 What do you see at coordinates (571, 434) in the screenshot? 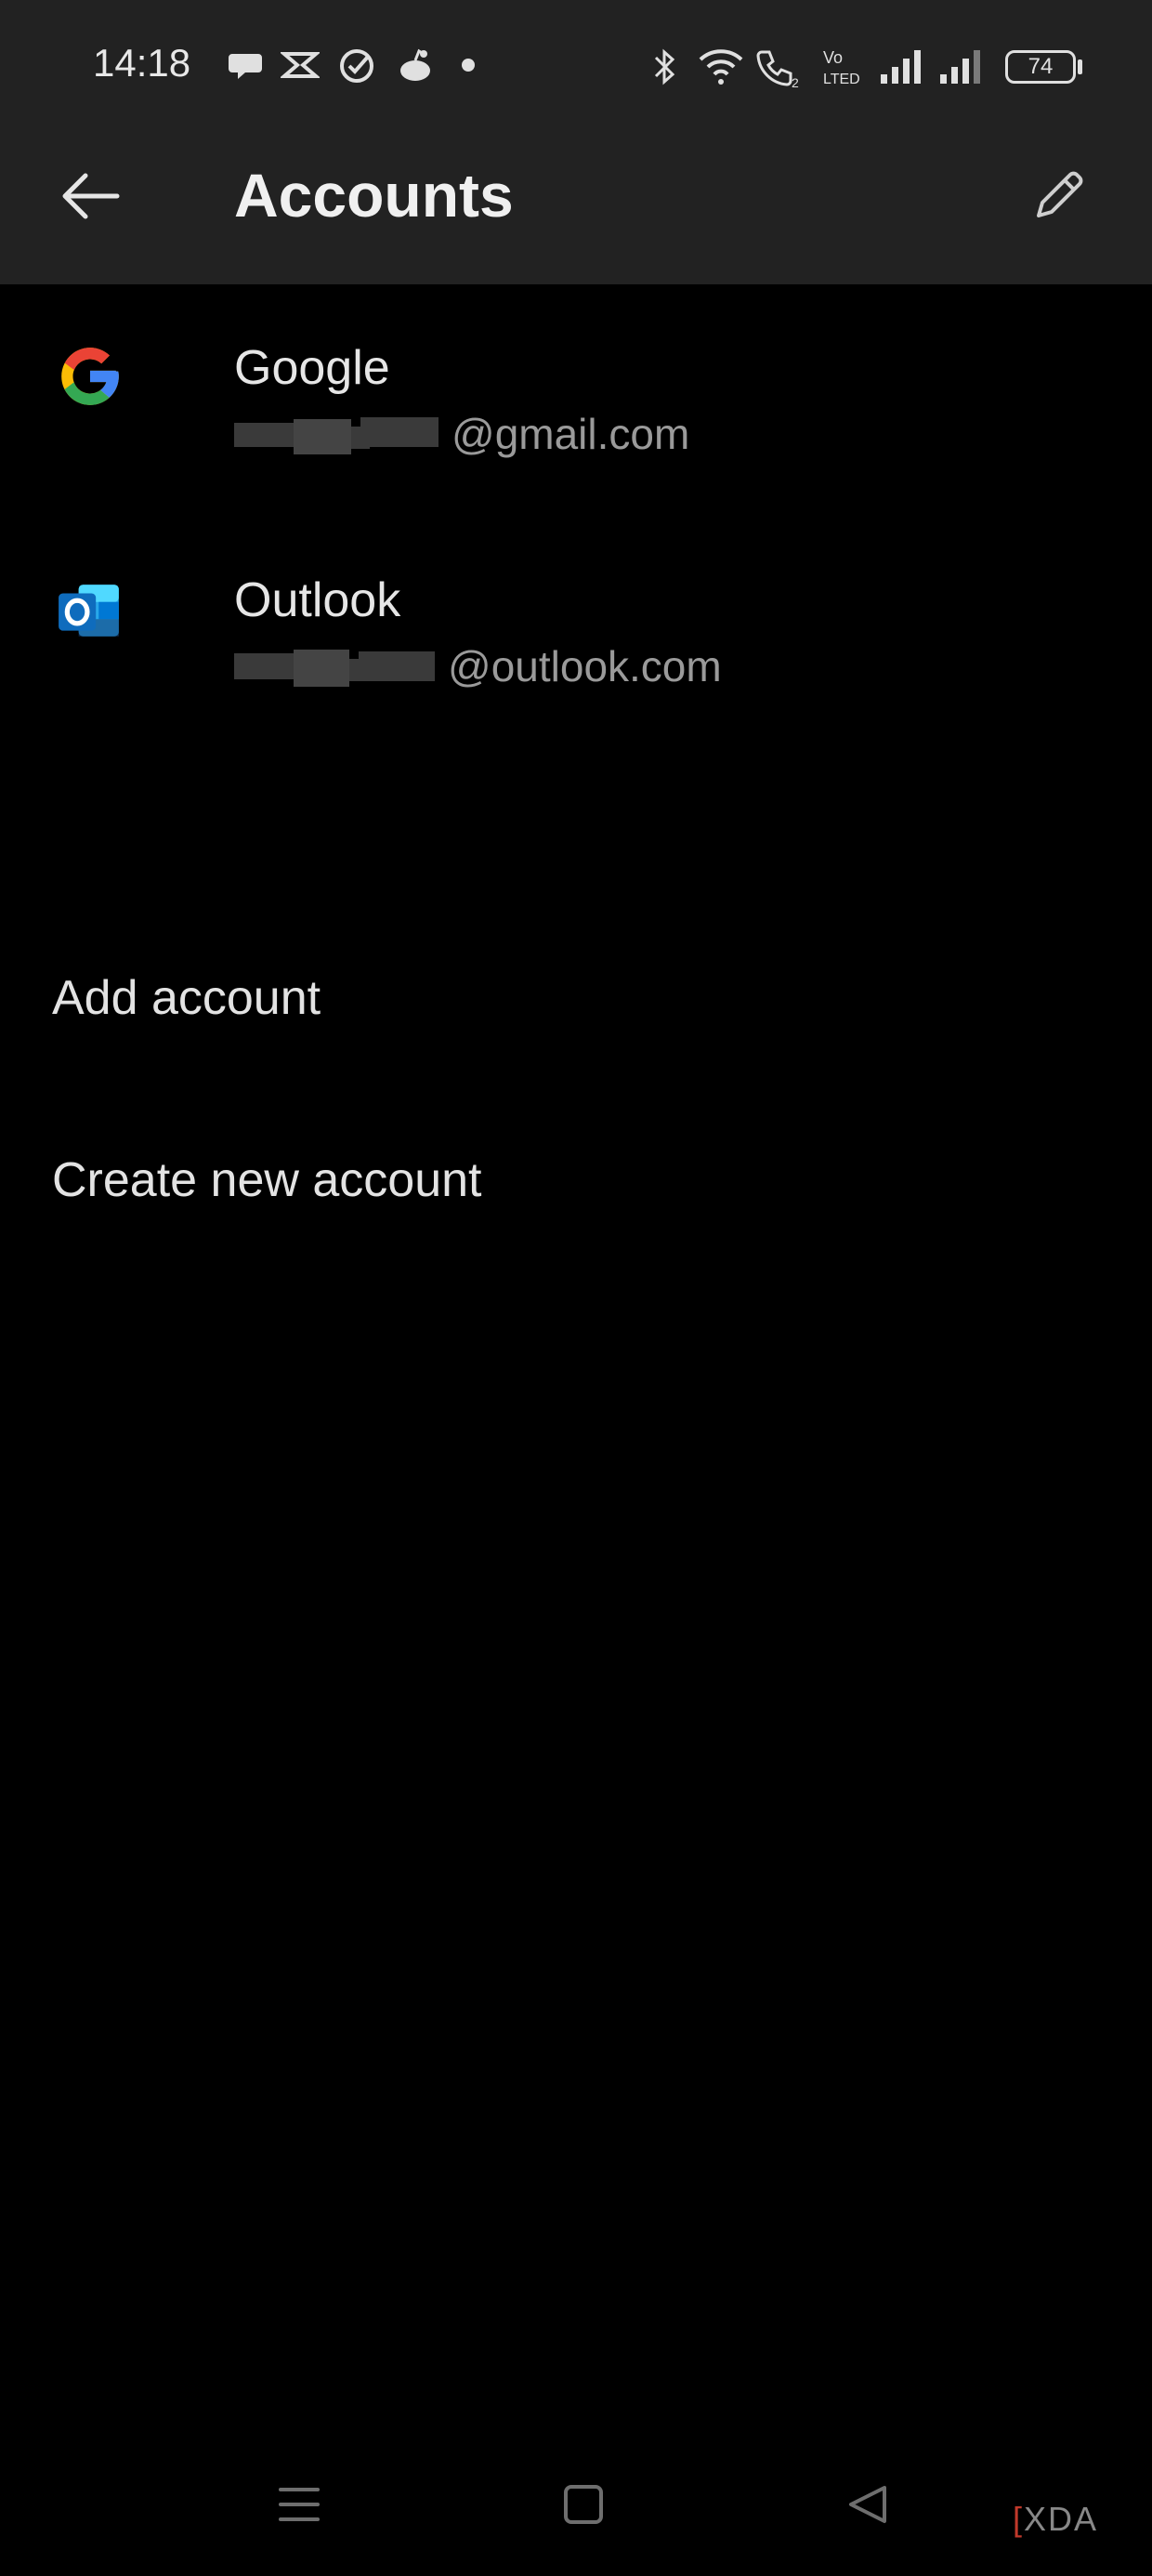
I see `account-email-domain: @gmail.com` at bounding box center [571, 434].